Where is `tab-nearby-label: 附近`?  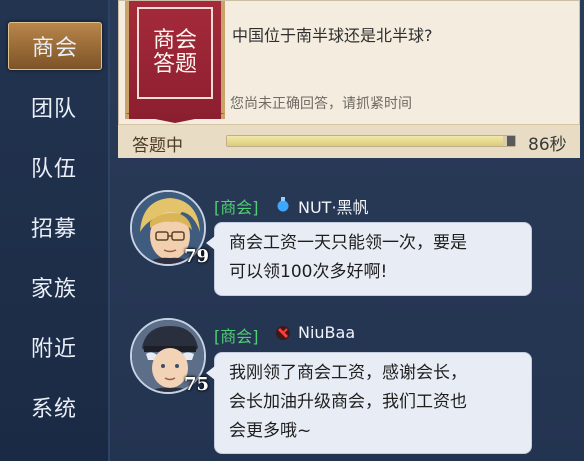
tab-nearby-label: 附近 is located at coordinates (53, 349).